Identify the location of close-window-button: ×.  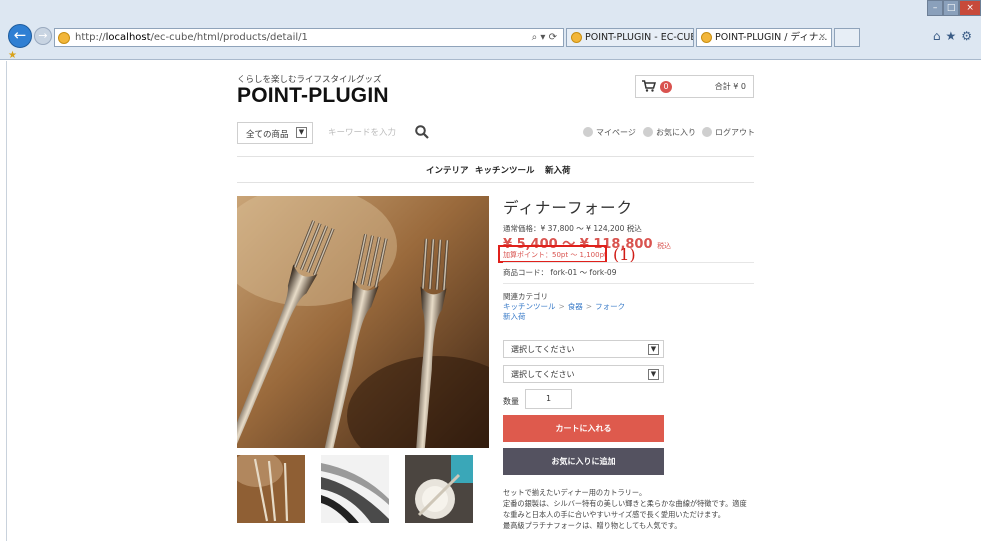
(970, 8).